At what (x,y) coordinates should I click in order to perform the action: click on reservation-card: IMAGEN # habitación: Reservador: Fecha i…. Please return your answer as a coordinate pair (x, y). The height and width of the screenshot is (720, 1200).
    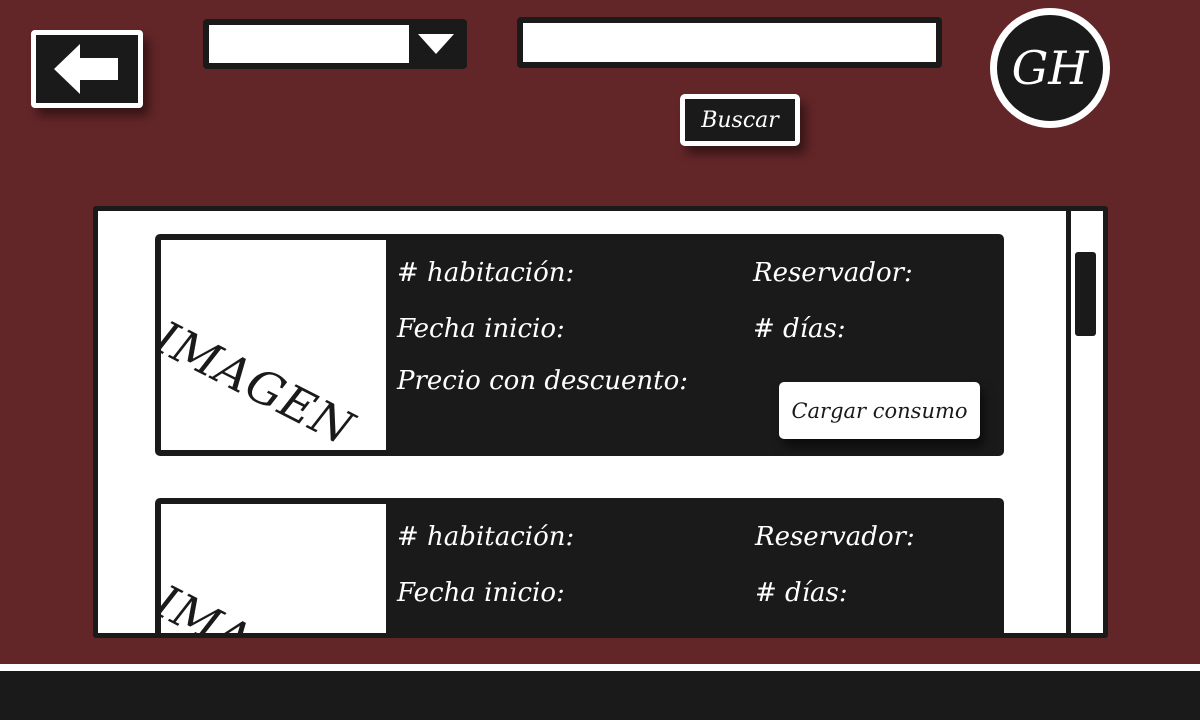
    Looking at the image, I should click on (579, 565).